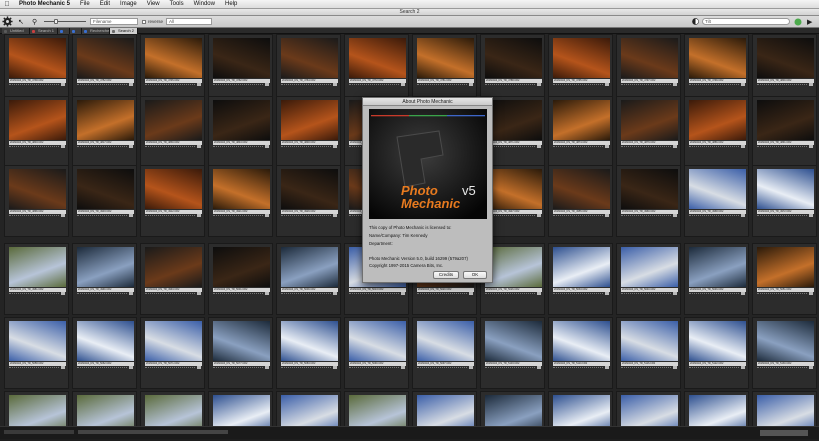 The image size is (819, 441). I want to click on thumbnail-caption: 20160404_DS_TR_4886.CR2, so click(717, 143).